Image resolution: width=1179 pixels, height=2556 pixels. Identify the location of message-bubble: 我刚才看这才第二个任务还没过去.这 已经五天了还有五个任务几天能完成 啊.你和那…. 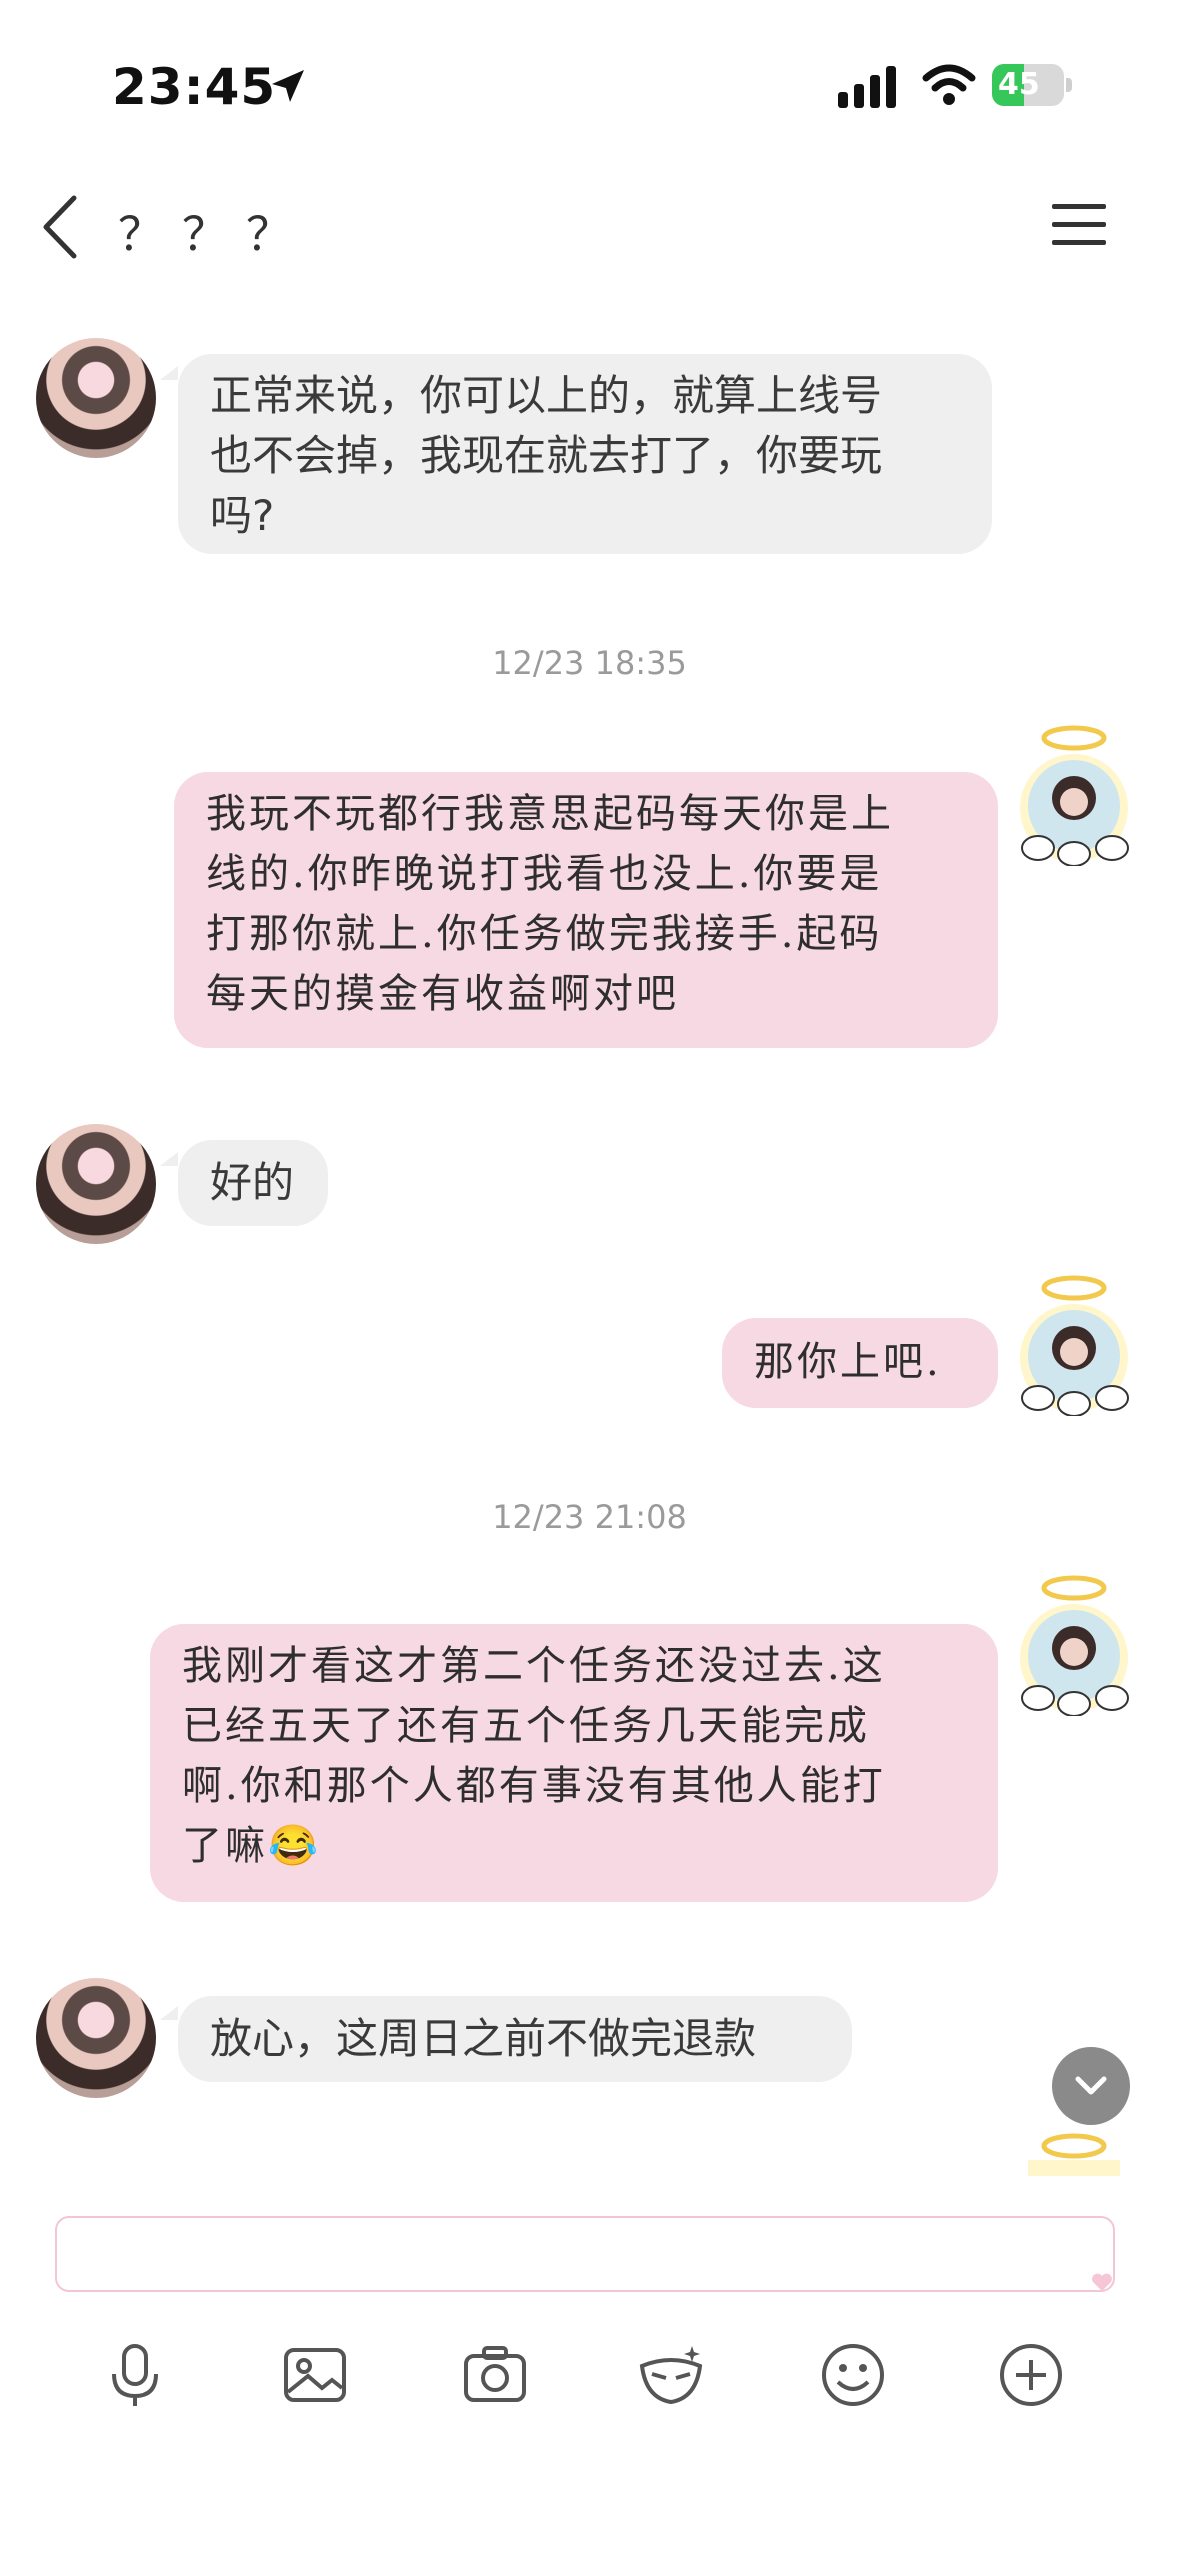
(574, 1763).